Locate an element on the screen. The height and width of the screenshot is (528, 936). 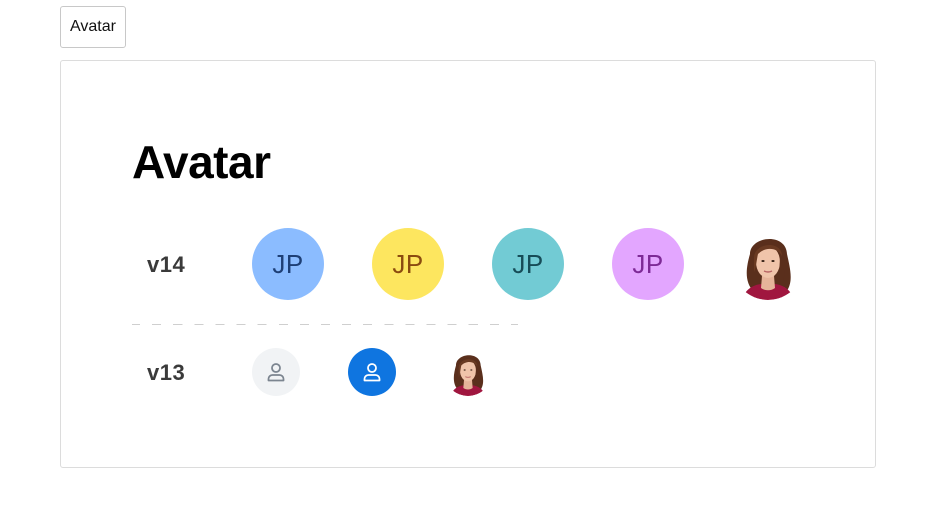
avatar-photo-large is located at coordinates (768, 264).